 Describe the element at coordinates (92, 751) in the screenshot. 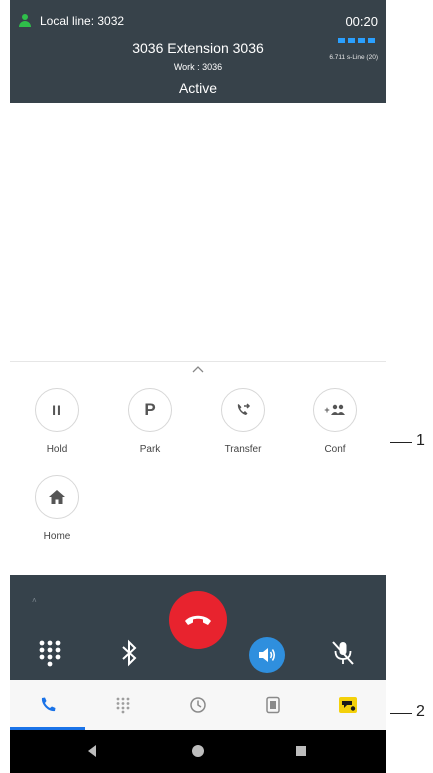

I see `back-icon` at that location.